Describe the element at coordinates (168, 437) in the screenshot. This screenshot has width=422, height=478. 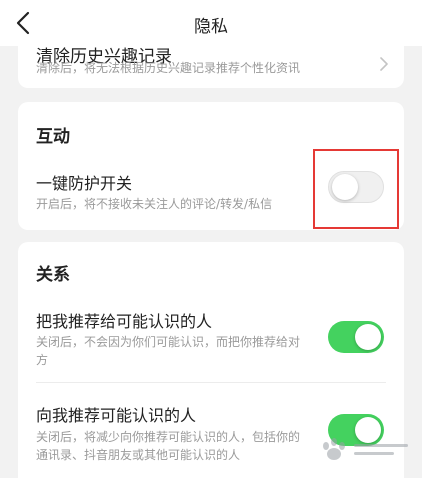
I see `recommend-to-me-subtitle-line1: 关闭后，将减少向你推荐可能认识的人，包括你的` at that location.